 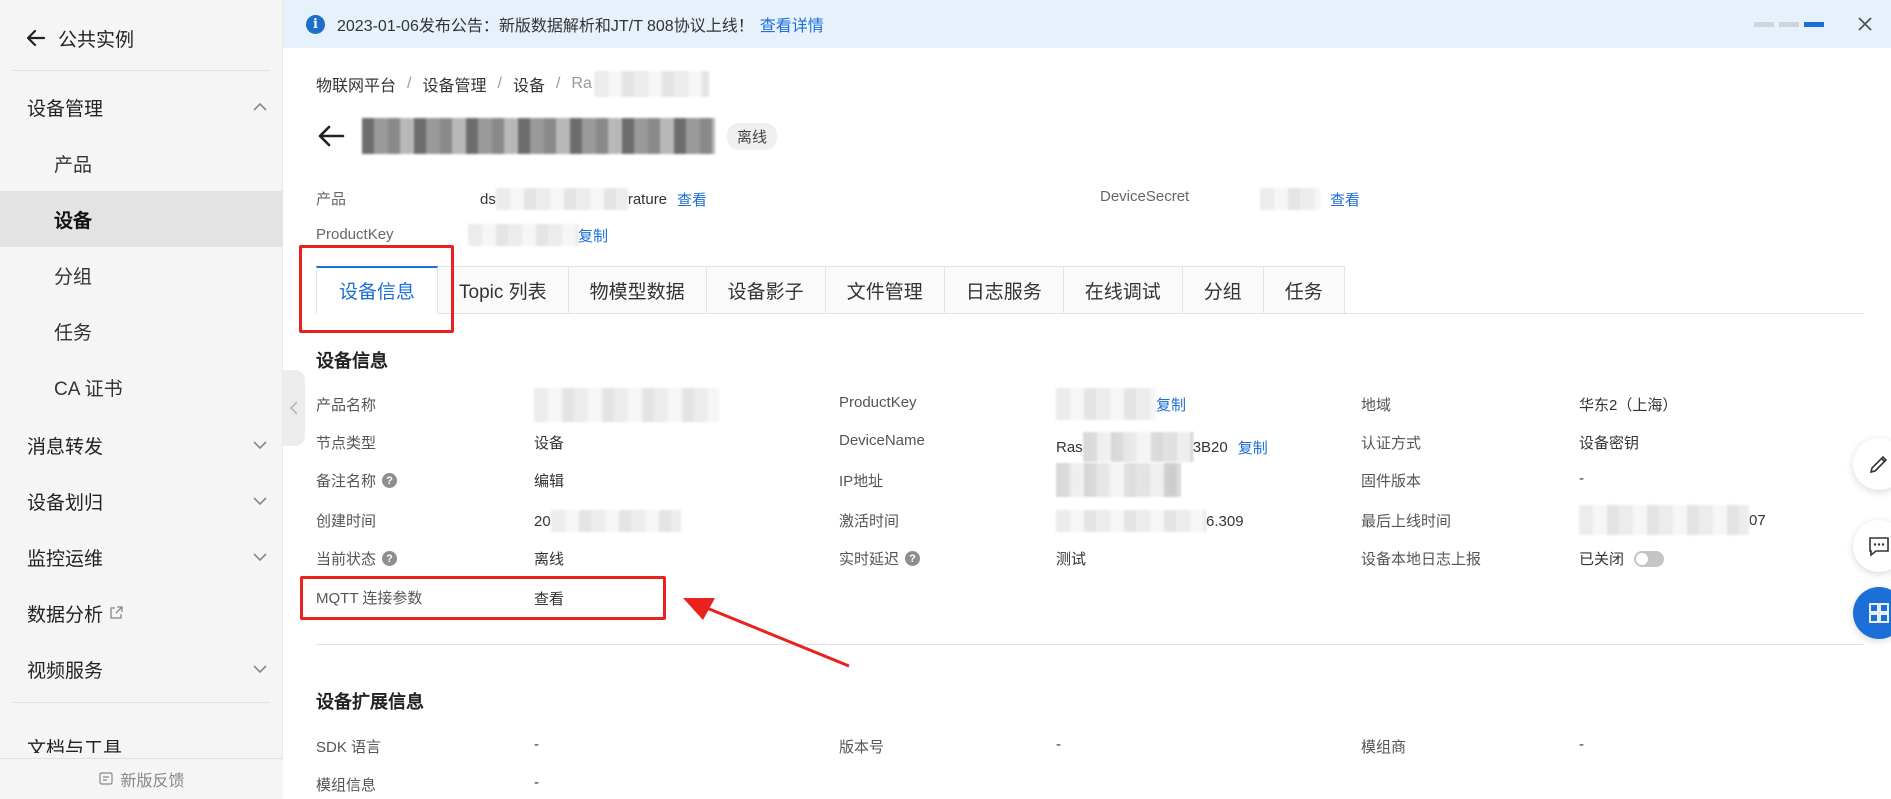 What do you see at coordinates (141, 387) in the screenshot?
I see `sidebar-item-ca-certificates: CA 证书` at bounding box center [141, 387].